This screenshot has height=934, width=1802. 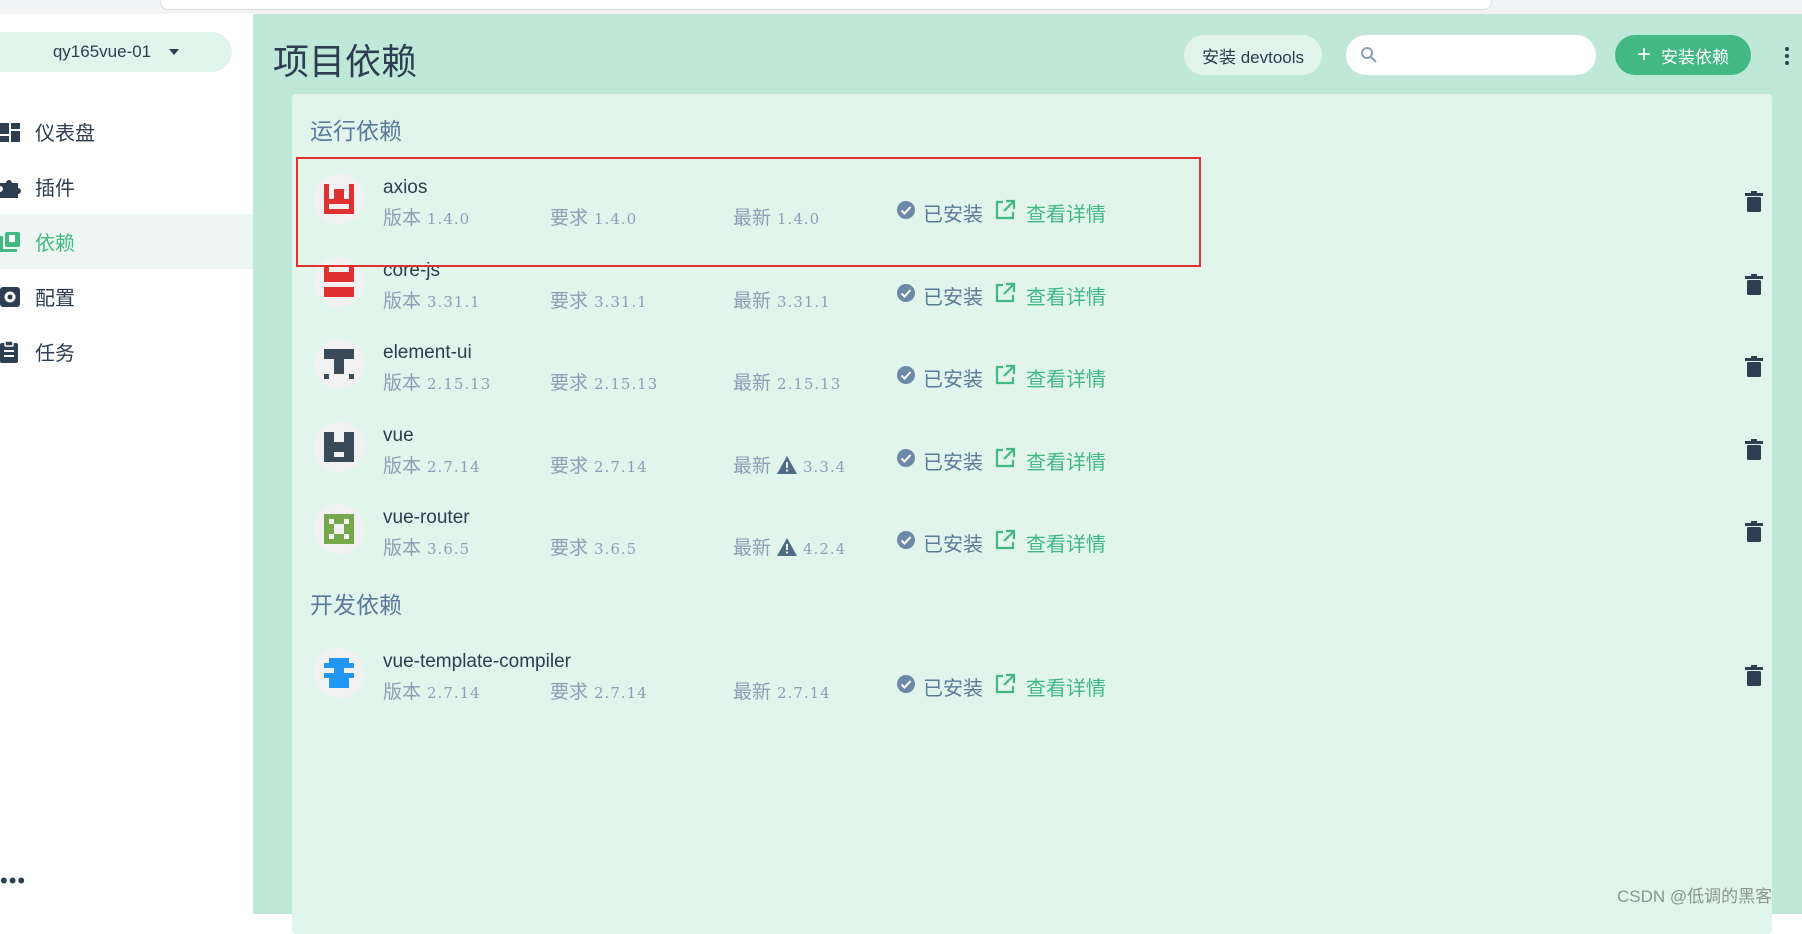 What do you see at coordinates (809, 384) in the screenshot?
I see `latest-value: 2.15.13` at bounding box center [809, 384].